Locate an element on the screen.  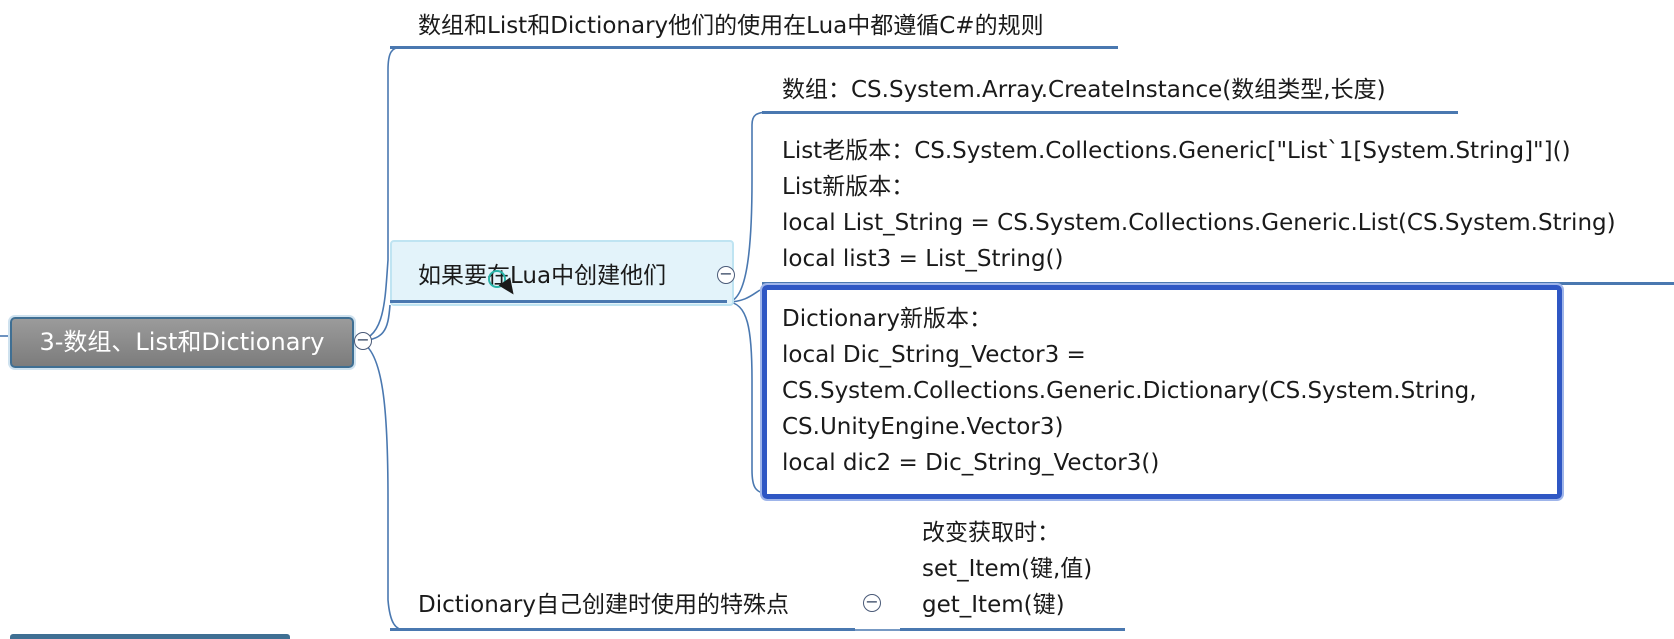
next-root-topic-edge is located at coordinates (150, 636).